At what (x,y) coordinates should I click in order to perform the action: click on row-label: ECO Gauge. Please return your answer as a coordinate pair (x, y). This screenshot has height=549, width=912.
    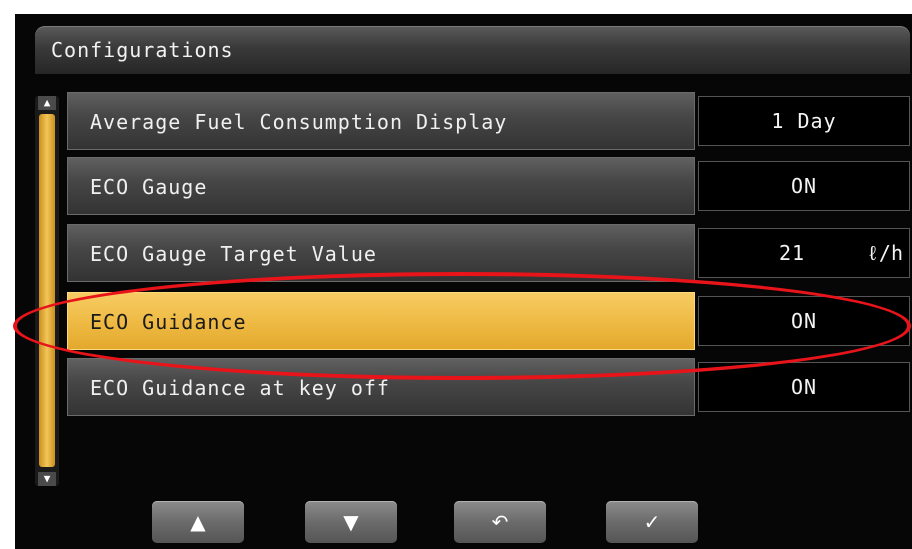
    Looking at the image, I should click on (149, 187).